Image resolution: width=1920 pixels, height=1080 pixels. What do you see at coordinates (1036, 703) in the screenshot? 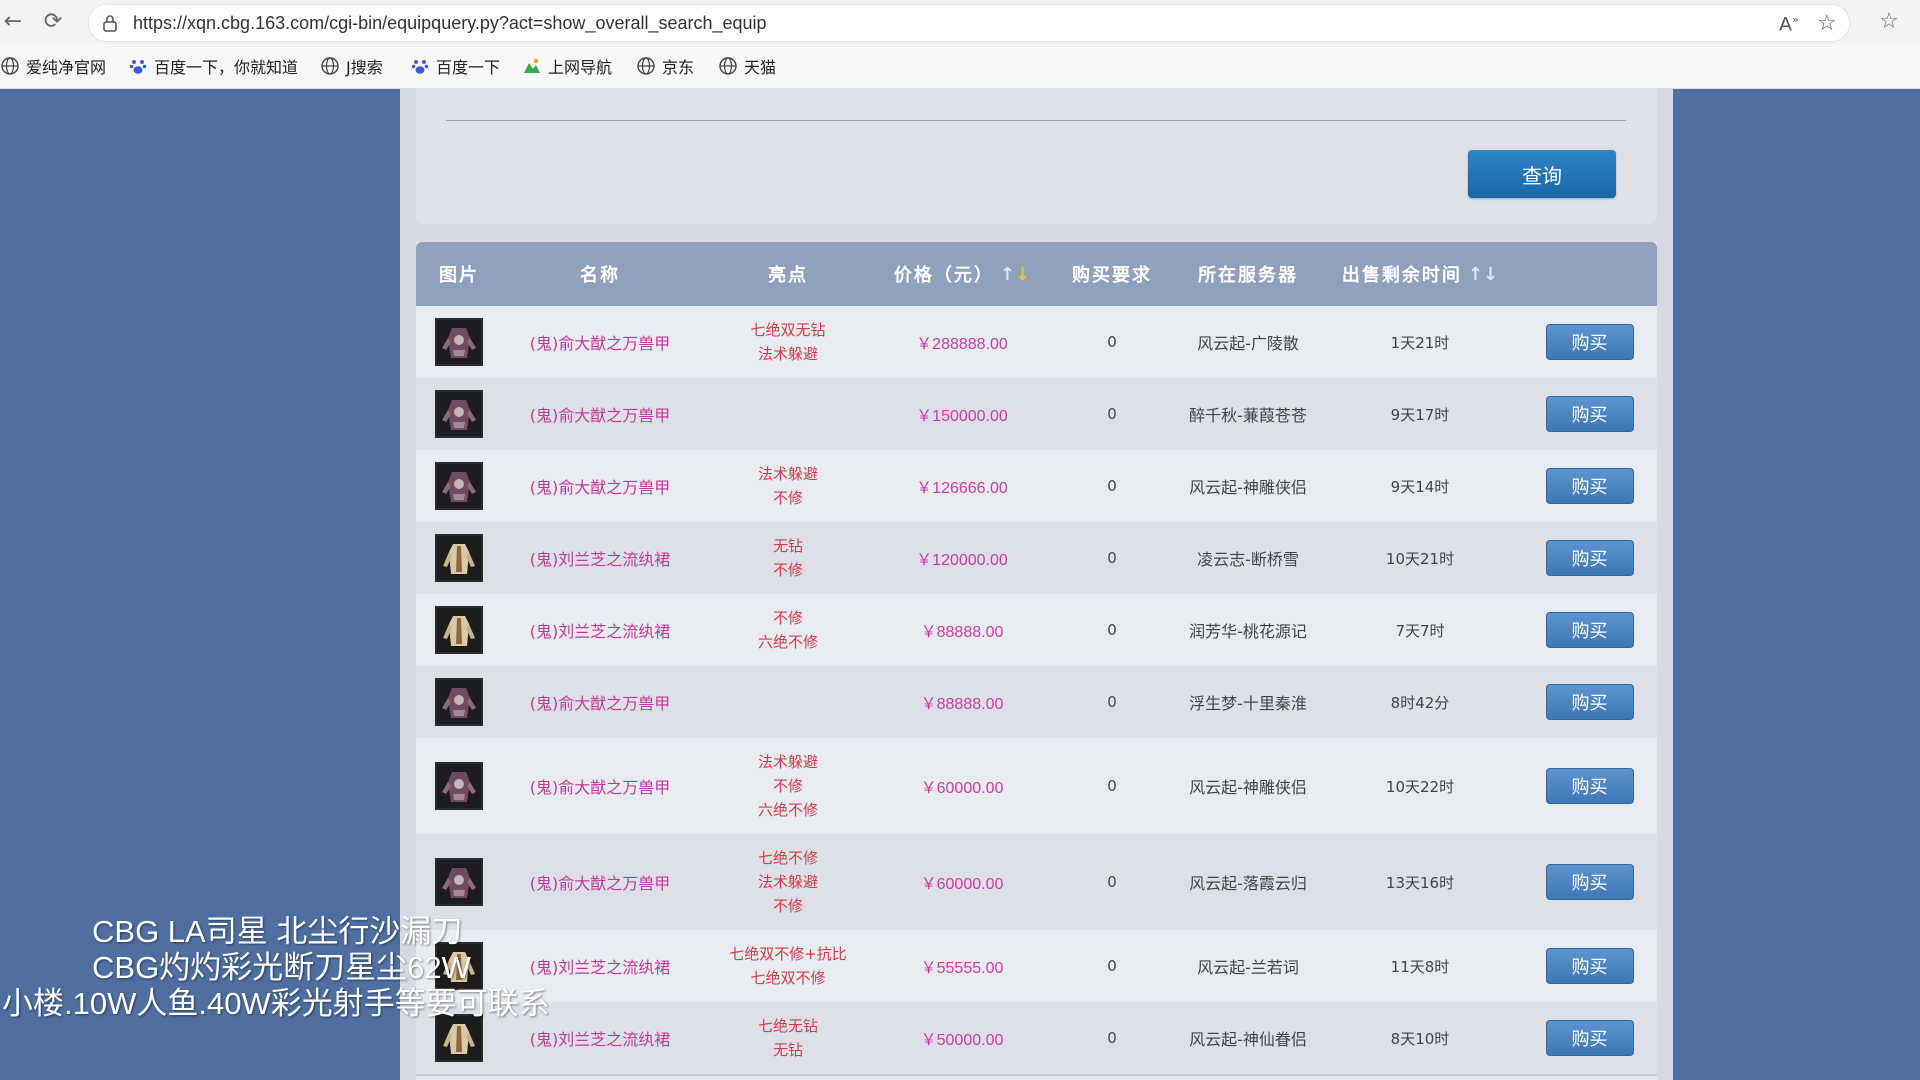
I see `table-row: (鬼)俞大猷之万兽甲 ￥88888.00 0 浮生梦-十里秦淮 8时42分 购买` at bounding box center [1036, 703].